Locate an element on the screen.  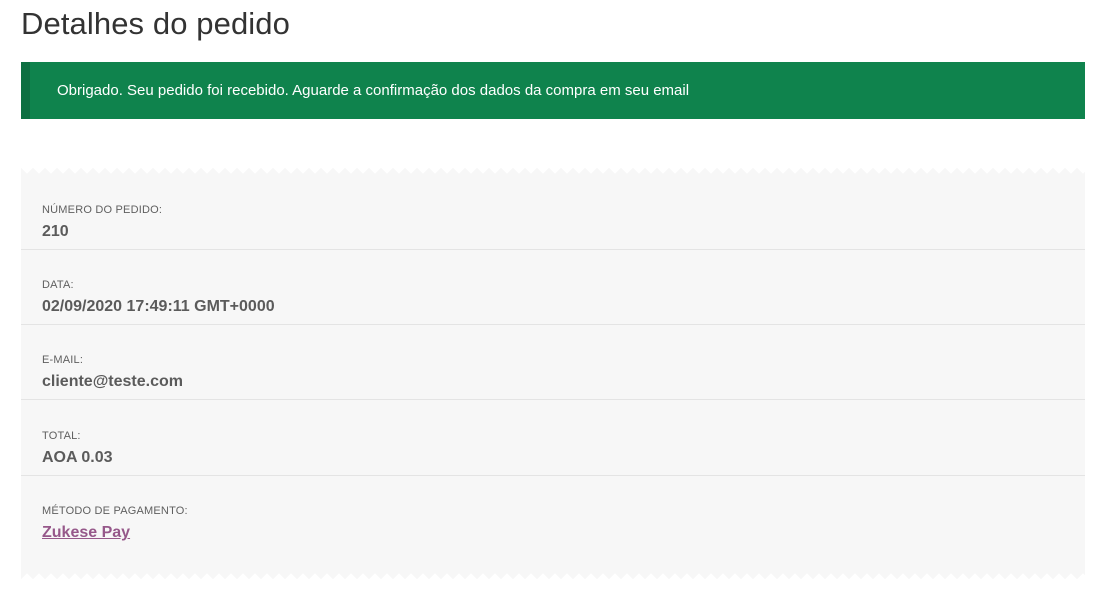
order-date-row: DATA: 02/09/2020 17:49:11 GMT+0000 is located at coordinates (553, 287).